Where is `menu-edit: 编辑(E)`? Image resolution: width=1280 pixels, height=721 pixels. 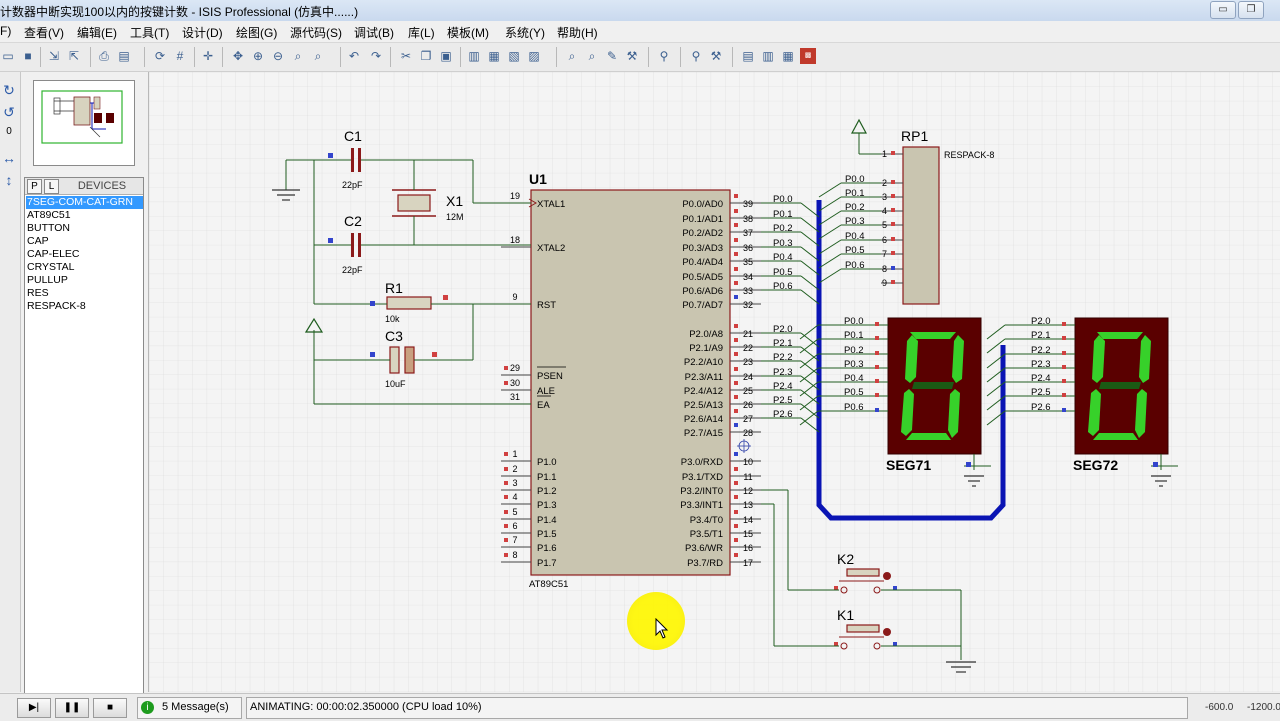 menu-edit: 编辑(E) is located at coordinates (97, 32).